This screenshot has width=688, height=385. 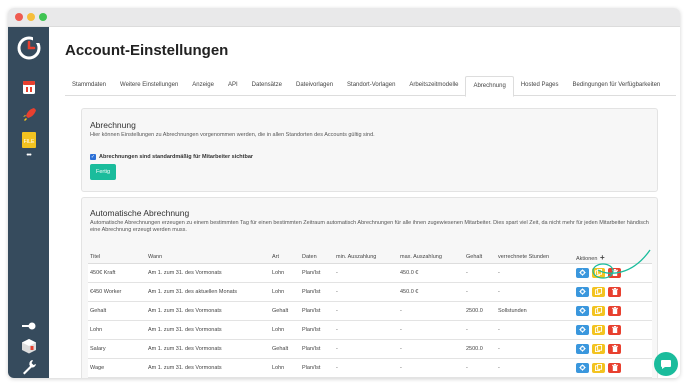 What do you see at coordinates (314, 86) in the screenshot?
I see `tab-dateivorlagen: Dateivorlagen` at bounding box center [314, 86].